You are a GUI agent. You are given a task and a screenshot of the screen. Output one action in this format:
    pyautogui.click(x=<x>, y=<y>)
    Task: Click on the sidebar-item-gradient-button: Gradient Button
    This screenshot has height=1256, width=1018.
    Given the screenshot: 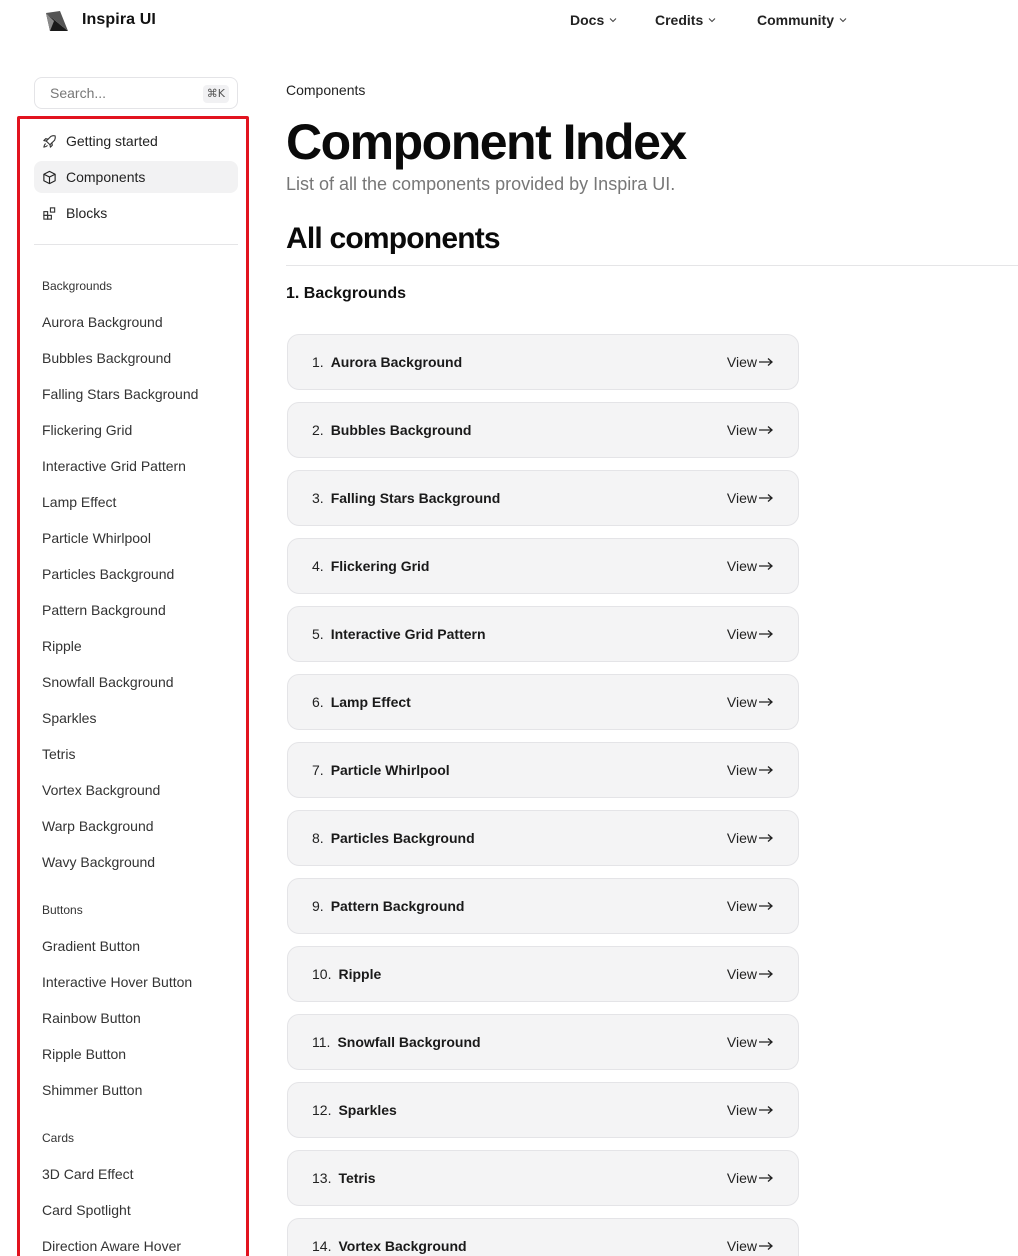 What is the action you would take?
    pyautogui.click(x=91, y=946)
    